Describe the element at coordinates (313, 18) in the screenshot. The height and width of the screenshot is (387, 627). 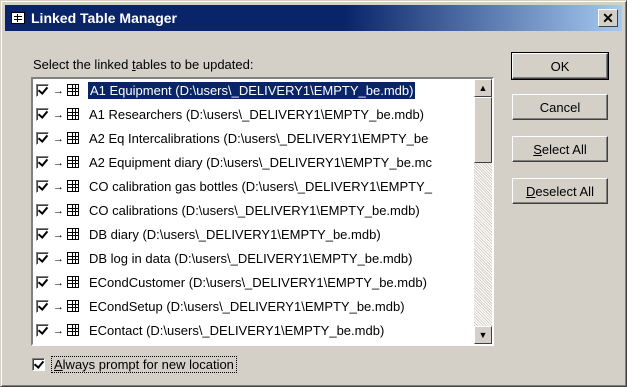
I see `title-bar: Linked Table Manager ✕` at that location.